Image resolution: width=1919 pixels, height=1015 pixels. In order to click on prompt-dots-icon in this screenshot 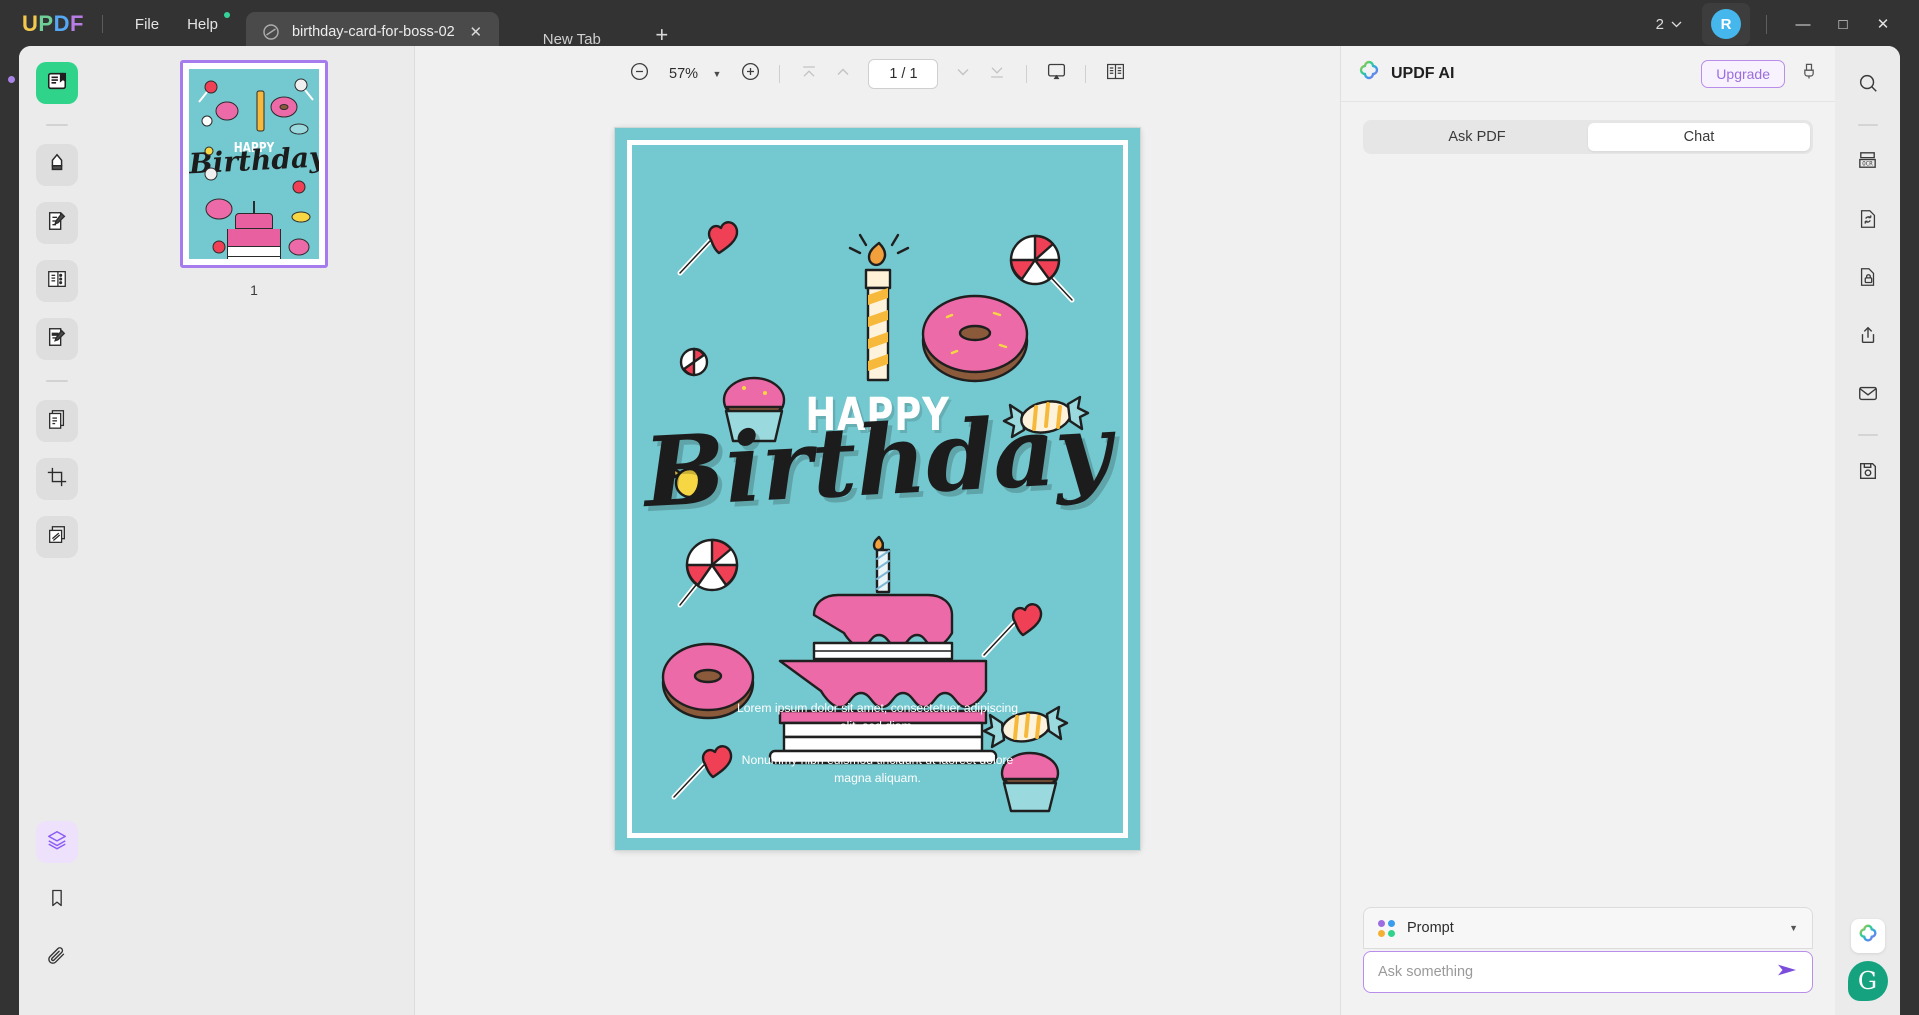, I will do `click(1386, 928)`.